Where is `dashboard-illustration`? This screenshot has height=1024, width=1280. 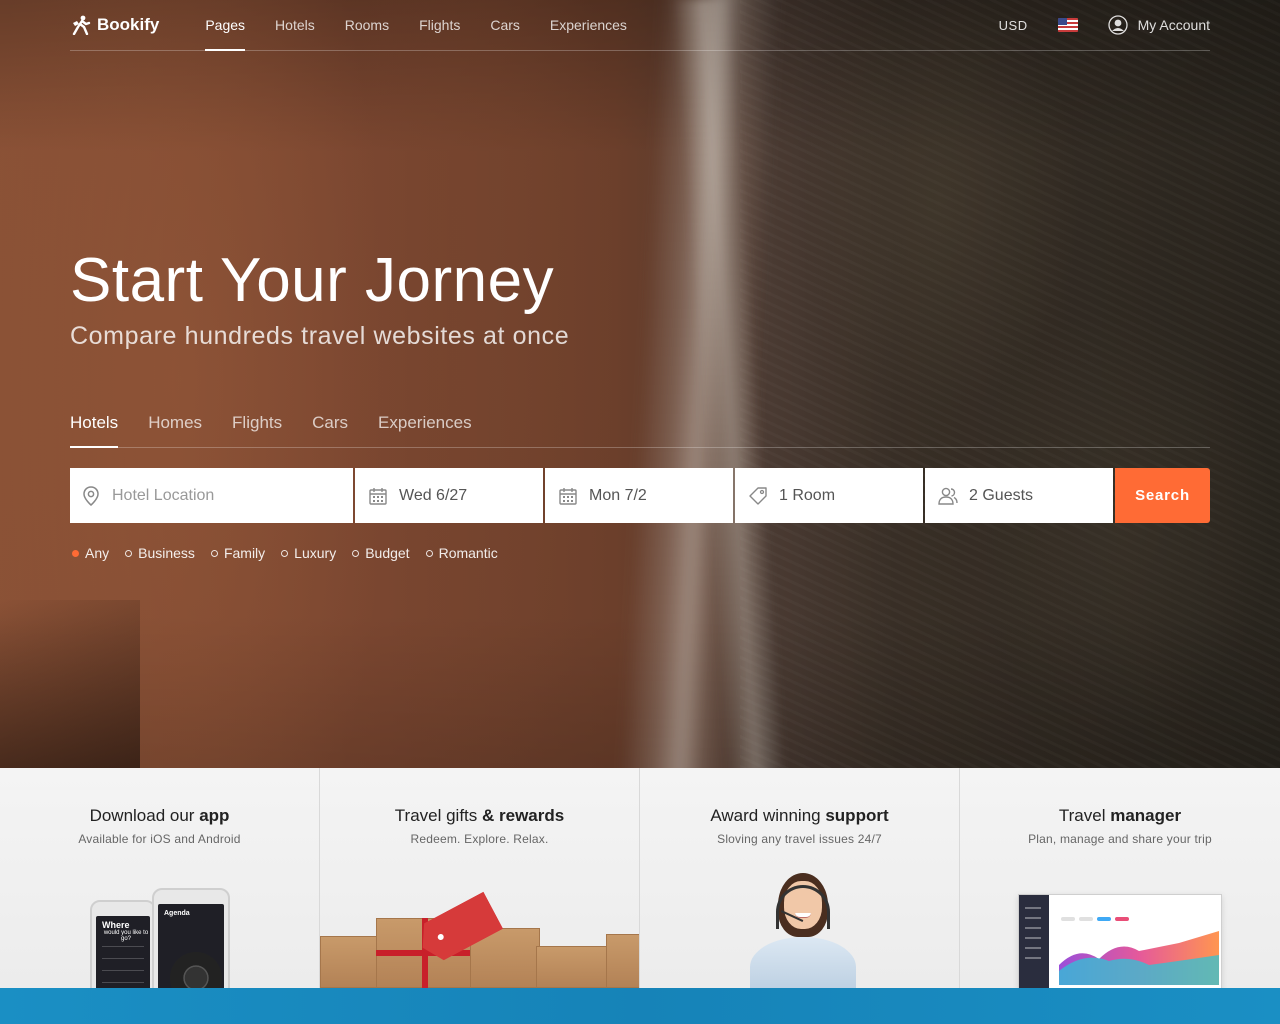 dashboard-illustration is located at coordinates (1120, 941).